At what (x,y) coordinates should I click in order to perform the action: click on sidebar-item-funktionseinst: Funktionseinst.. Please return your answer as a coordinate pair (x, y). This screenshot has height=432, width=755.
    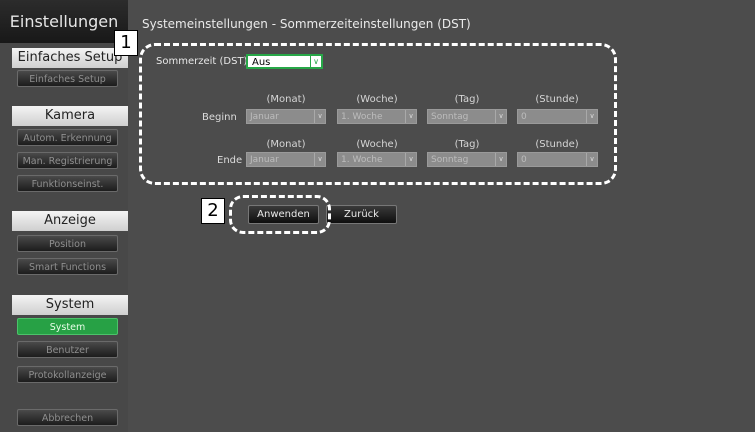
    Looking at the image, I should click on (67, 183).